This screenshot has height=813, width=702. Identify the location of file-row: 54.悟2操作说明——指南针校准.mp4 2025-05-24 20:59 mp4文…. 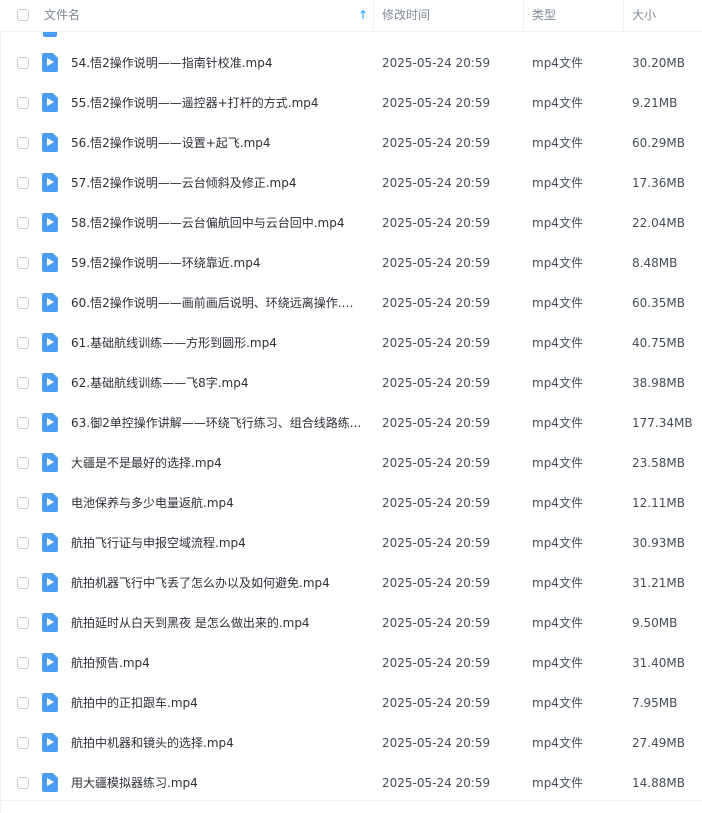
(351, 63).